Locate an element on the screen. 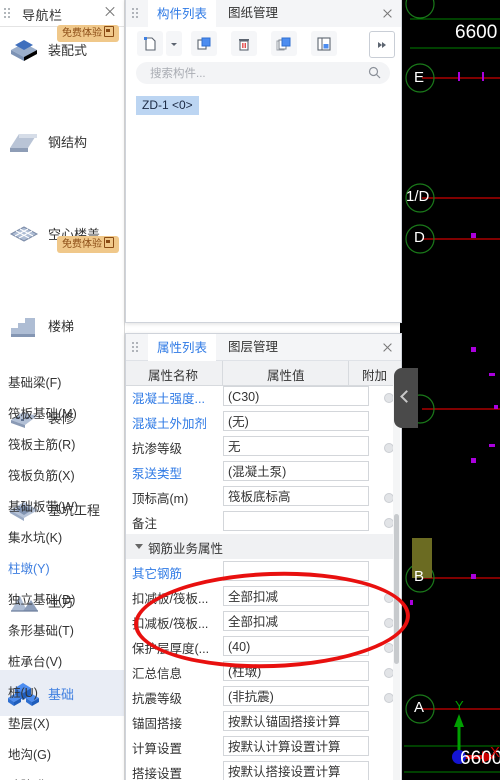  property-name: 顶标高(m) is located at coordinates (160, 499).